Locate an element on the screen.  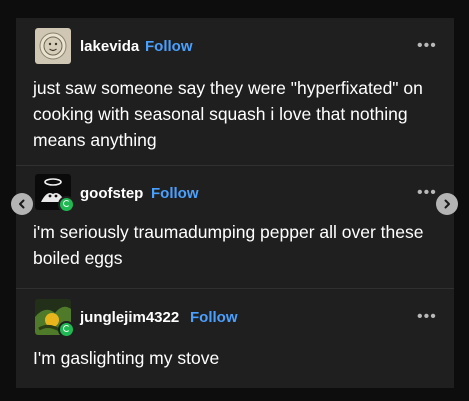
carousel-next-button is located at coordinates (447, 204).